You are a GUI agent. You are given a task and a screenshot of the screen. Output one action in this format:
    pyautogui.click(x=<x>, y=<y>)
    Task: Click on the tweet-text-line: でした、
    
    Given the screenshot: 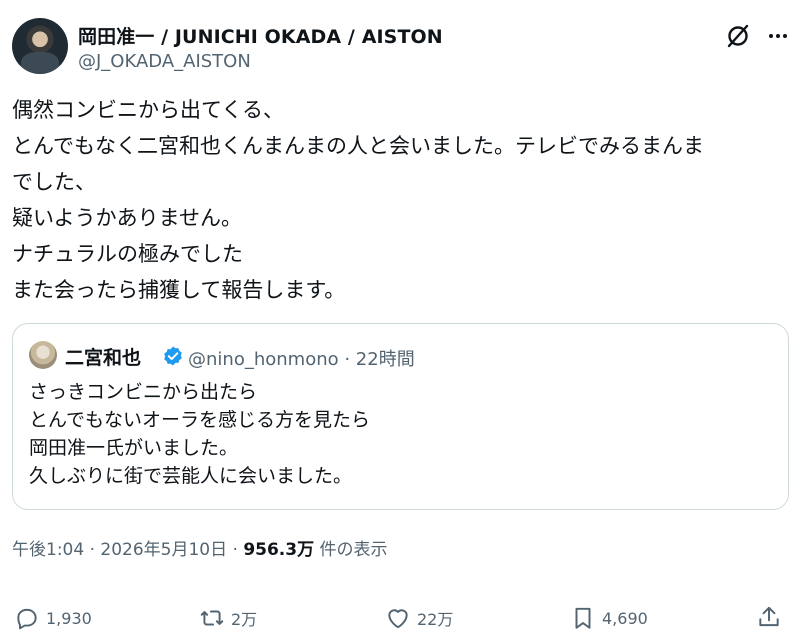 What is the action you would take?
    pyautogui.click(x=54, y=182)
    